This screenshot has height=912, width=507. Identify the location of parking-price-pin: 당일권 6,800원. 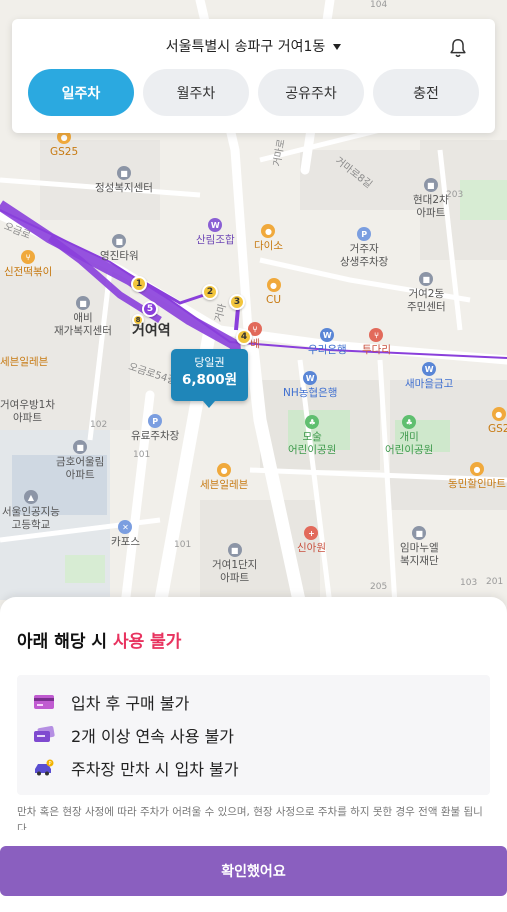
(209, 378).